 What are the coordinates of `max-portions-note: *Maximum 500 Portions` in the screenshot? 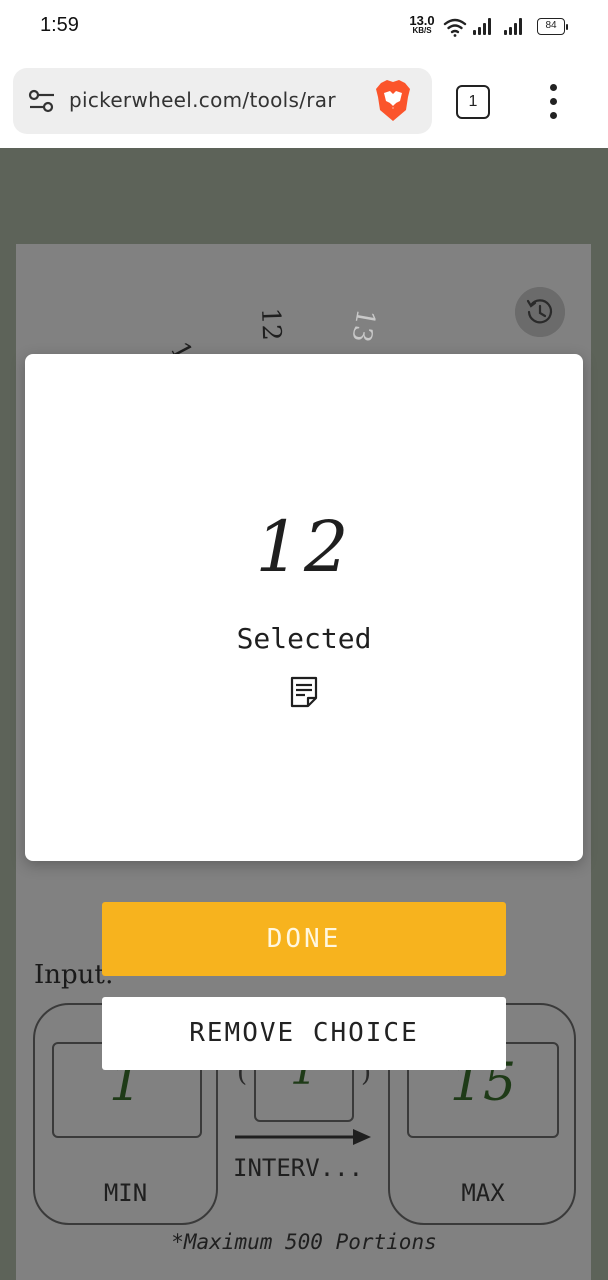 It's located at (304, 1242).